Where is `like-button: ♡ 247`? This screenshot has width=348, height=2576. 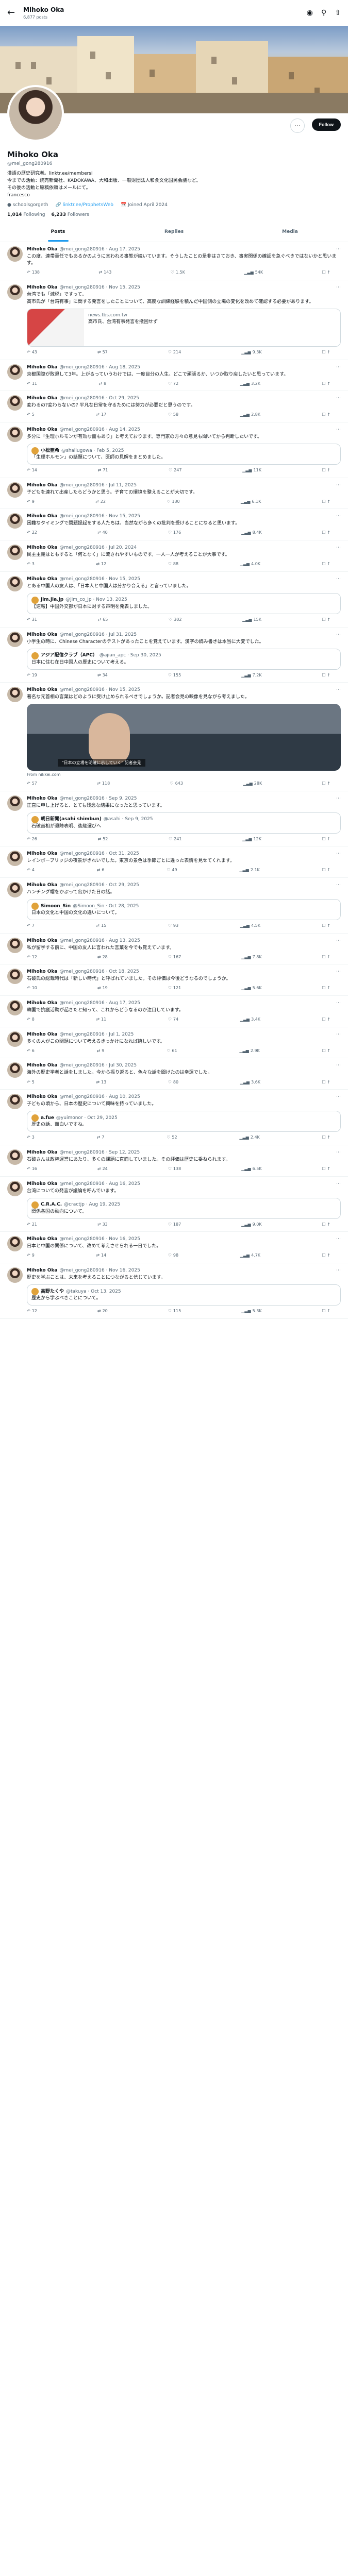 like-button: ♡ 247 is located at coordinates (175, 470).